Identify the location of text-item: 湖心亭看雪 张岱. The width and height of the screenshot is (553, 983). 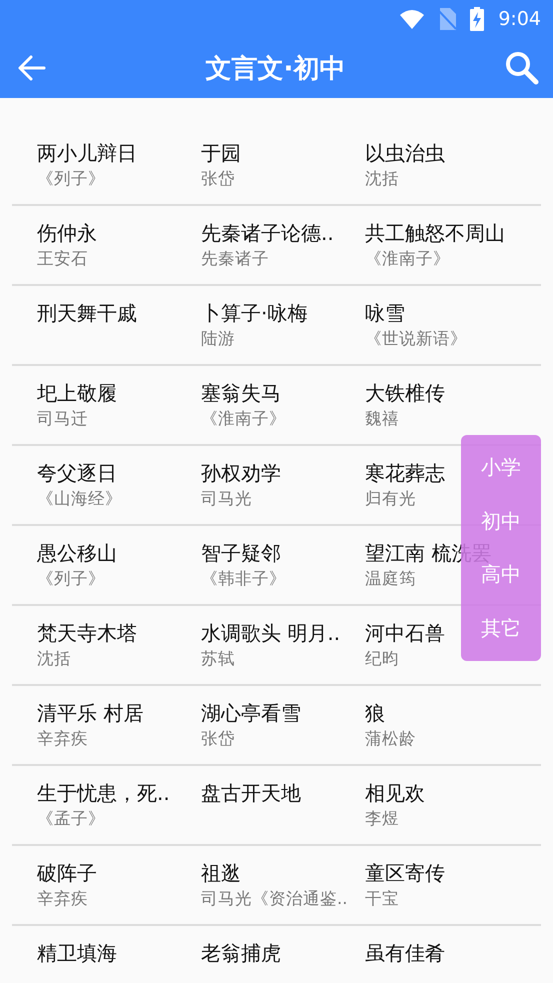
(283, 725).